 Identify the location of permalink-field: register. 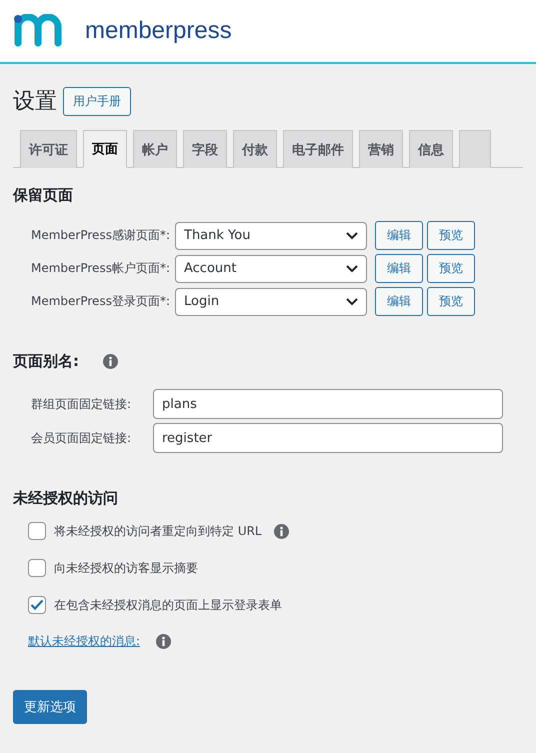
(328, 438).